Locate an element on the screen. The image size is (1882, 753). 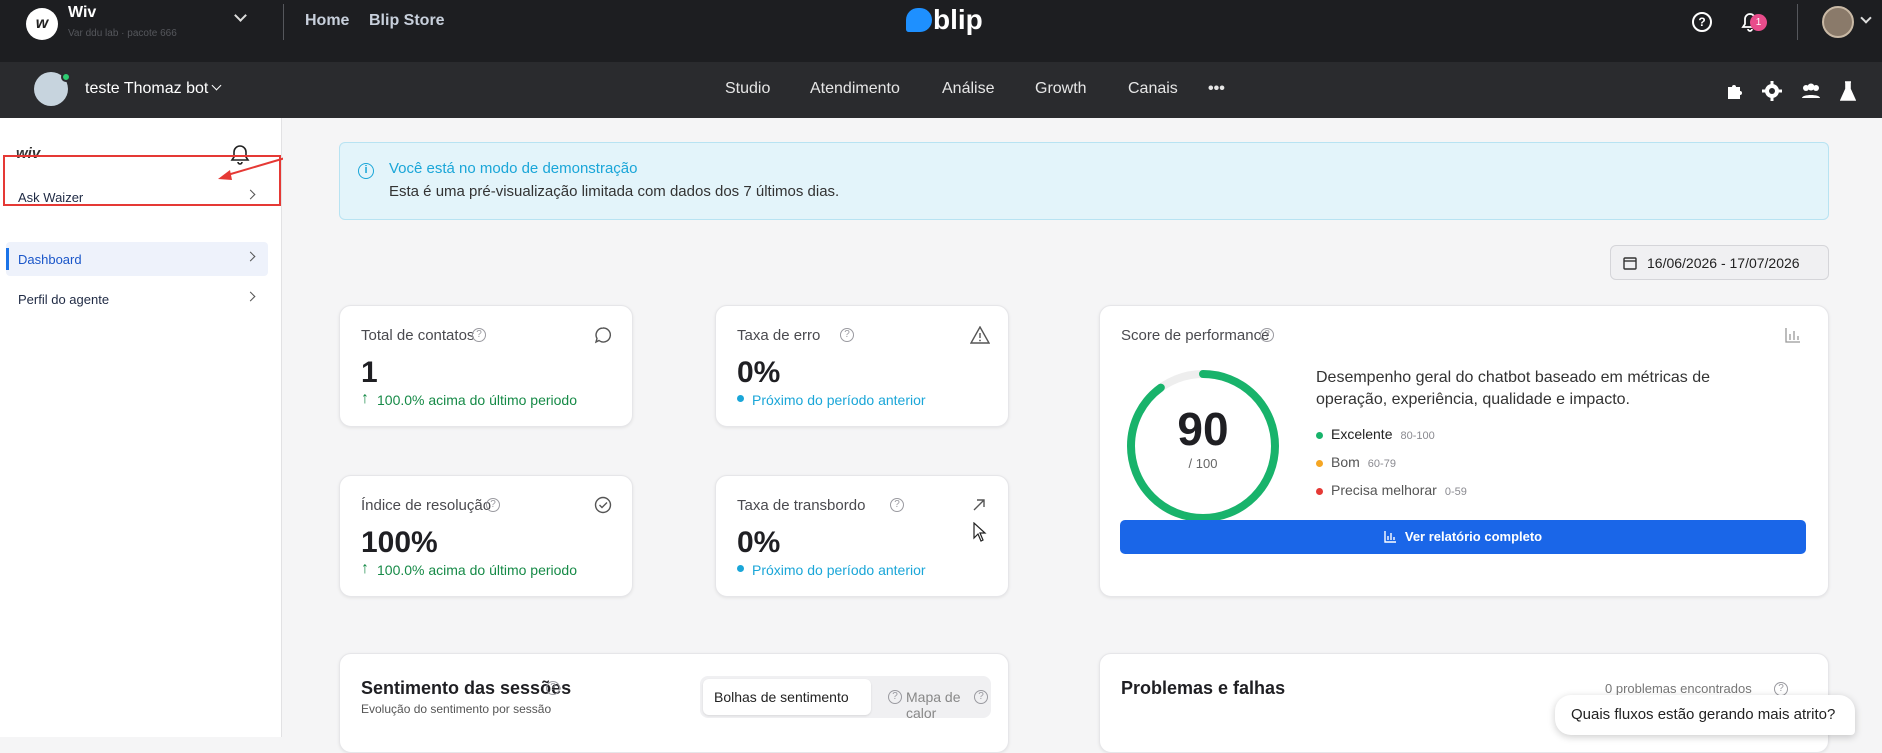
sidebar-item-label: Perfil do agente is located at coordinates (64, 299).